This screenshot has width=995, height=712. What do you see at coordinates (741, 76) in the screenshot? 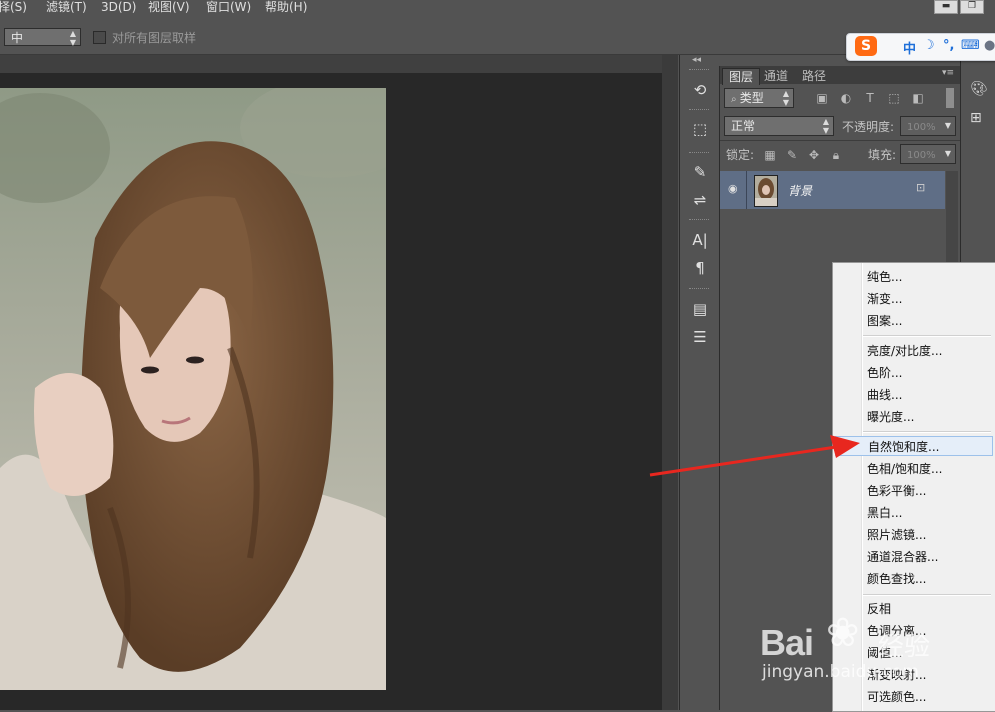
I see `tab-layers: 图层` at bounding box center [741, 76].